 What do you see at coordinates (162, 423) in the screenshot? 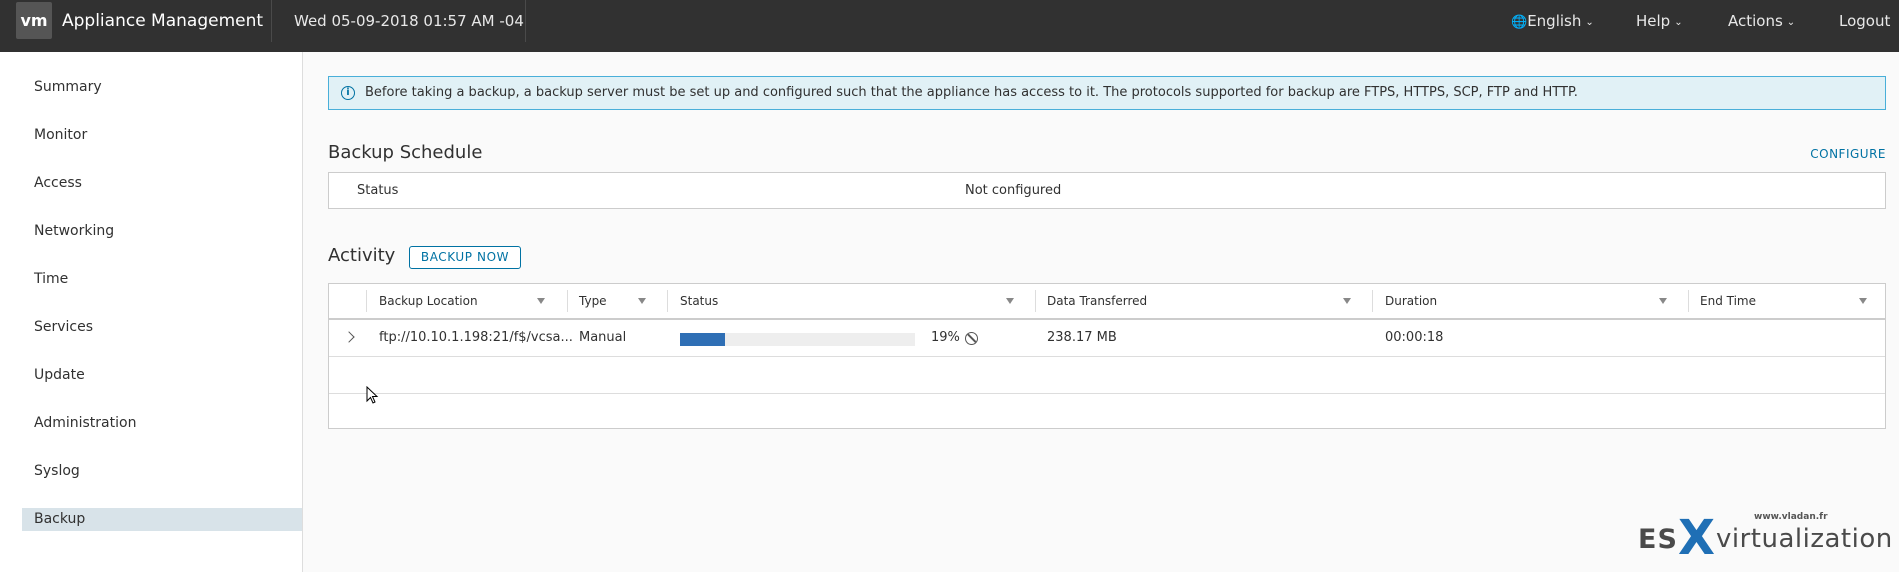
I see `sidebar-item-administration: Administration` at bounding box center [162, 423].